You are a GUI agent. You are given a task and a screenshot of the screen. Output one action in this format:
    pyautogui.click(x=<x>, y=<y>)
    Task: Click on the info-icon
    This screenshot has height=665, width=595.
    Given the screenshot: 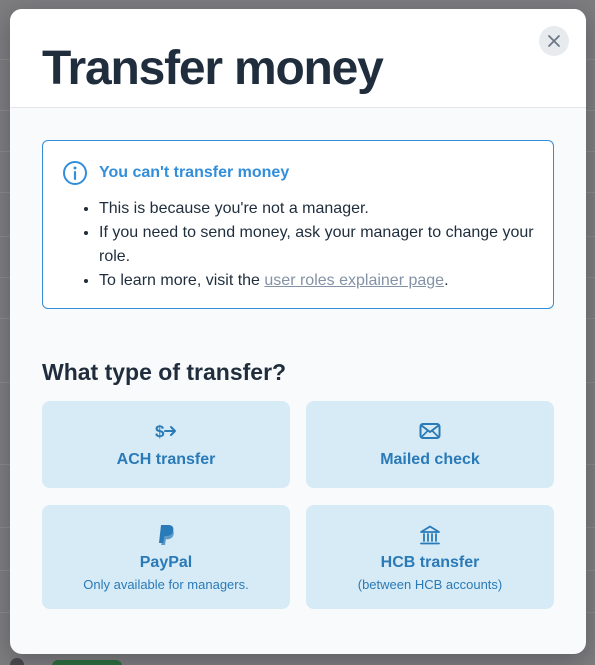 What is the action you would take?
    pyautogui.click(x=75, y=173)
    